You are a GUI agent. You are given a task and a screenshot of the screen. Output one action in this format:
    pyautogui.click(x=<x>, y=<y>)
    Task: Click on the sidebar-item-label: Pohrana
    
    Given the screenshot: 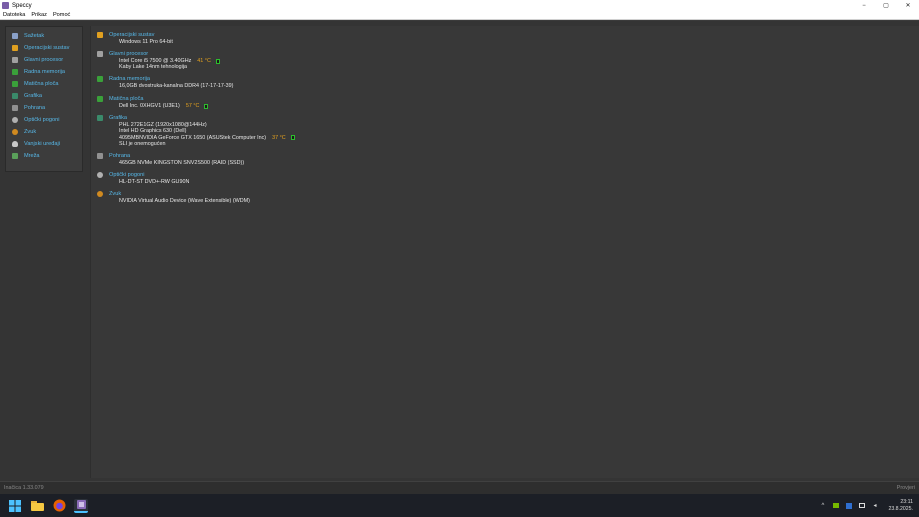 What is the action you would take?
    pyautogui.click(x=35, y=108)
    